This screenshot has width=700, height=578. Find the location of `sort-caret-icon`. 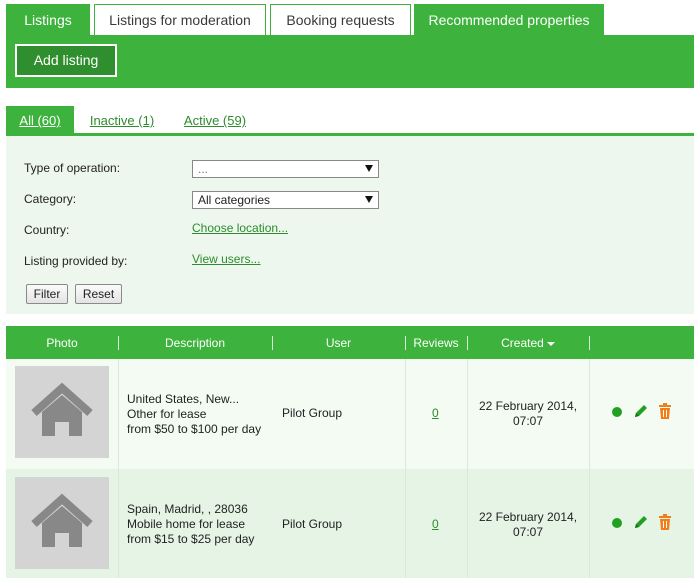

sort-caret-icon is located at coordinates (550, 343).